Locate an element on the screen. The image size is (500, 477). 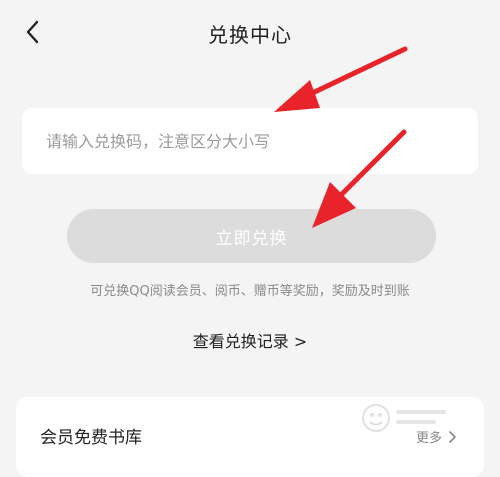
redeem-button: 立即兑换 is located at coordinates (251, 236).